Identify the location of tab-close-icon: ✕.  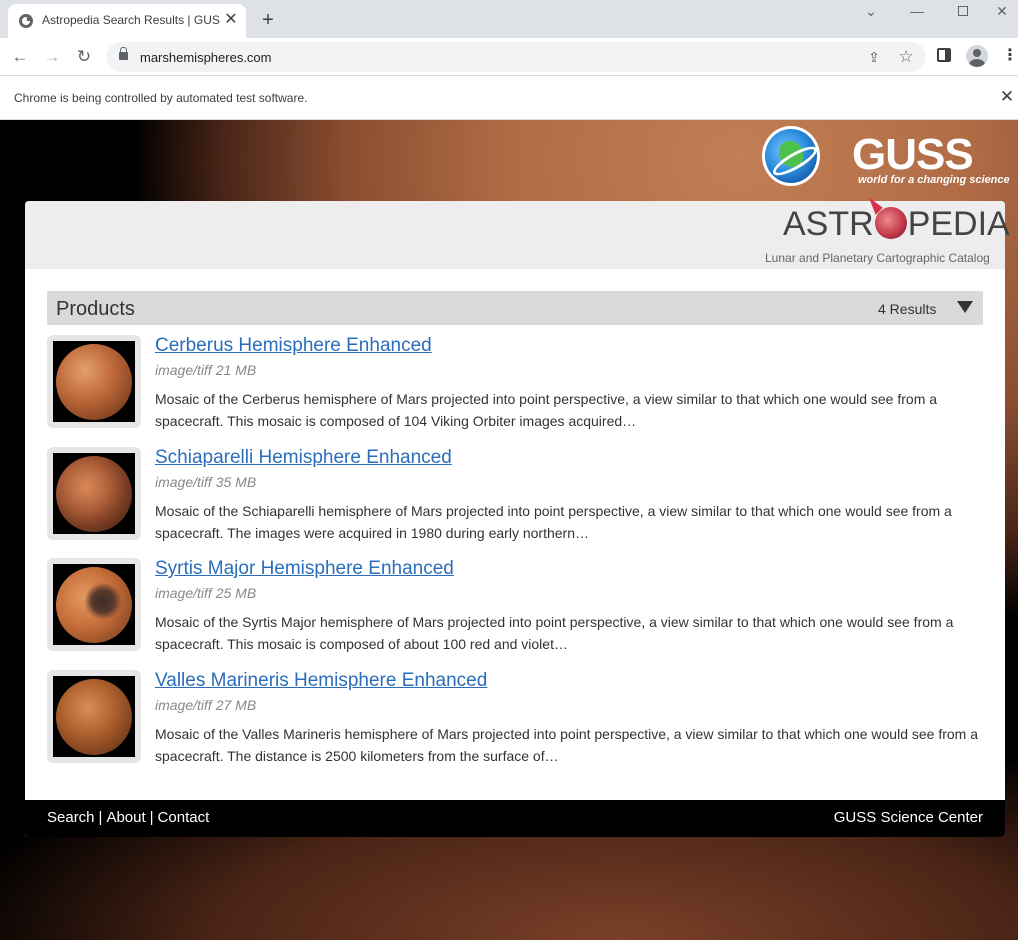
(231, 20).